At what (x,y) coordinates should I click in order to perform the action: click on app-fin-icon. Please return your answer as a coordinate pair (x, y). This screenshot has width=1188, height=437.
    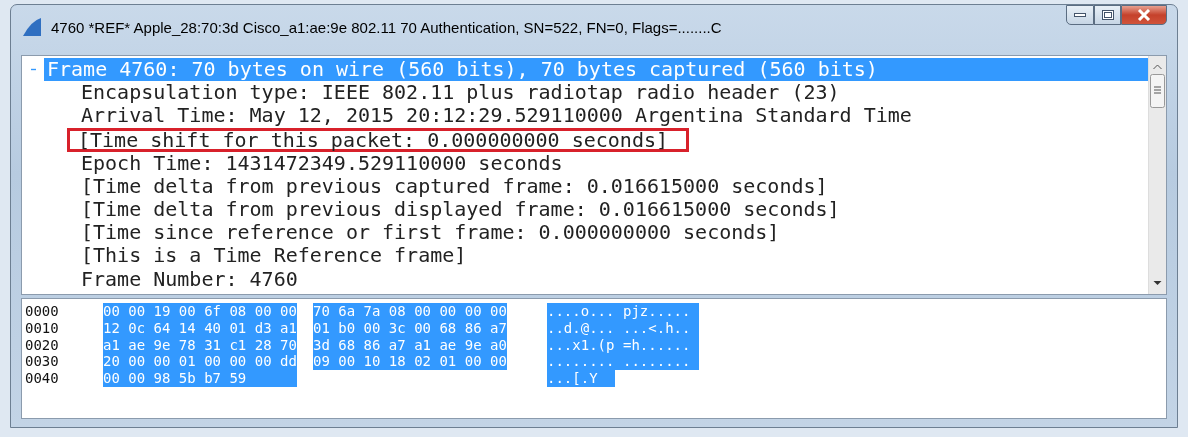
    Looking at the image, I should click on (32, 27).